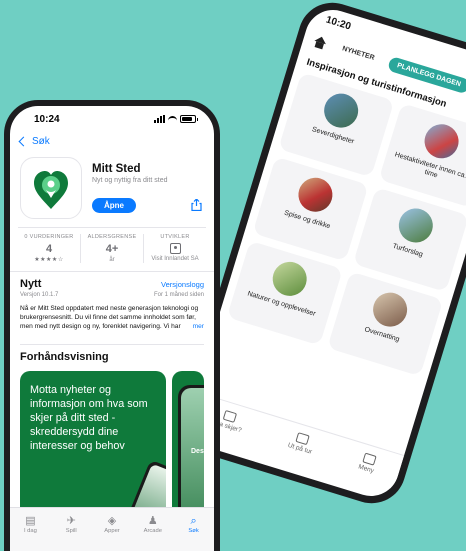  What do you see at coordinates (114, 205) in the screenshot?
I see `open-button: Åpne` at bounding box center [114, 205].